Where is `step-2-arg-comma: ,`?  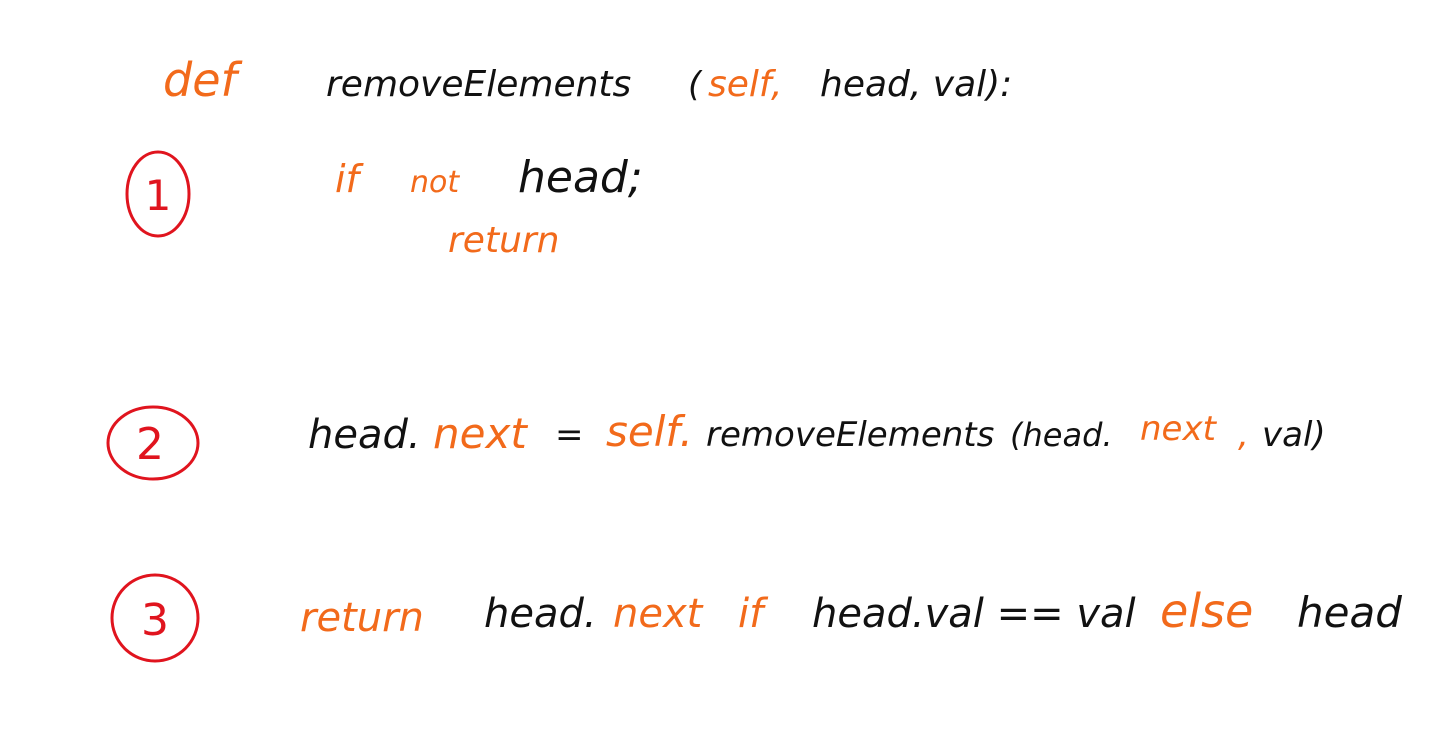
step-2-arg-comma: , is located at coordinates (1243, 435).